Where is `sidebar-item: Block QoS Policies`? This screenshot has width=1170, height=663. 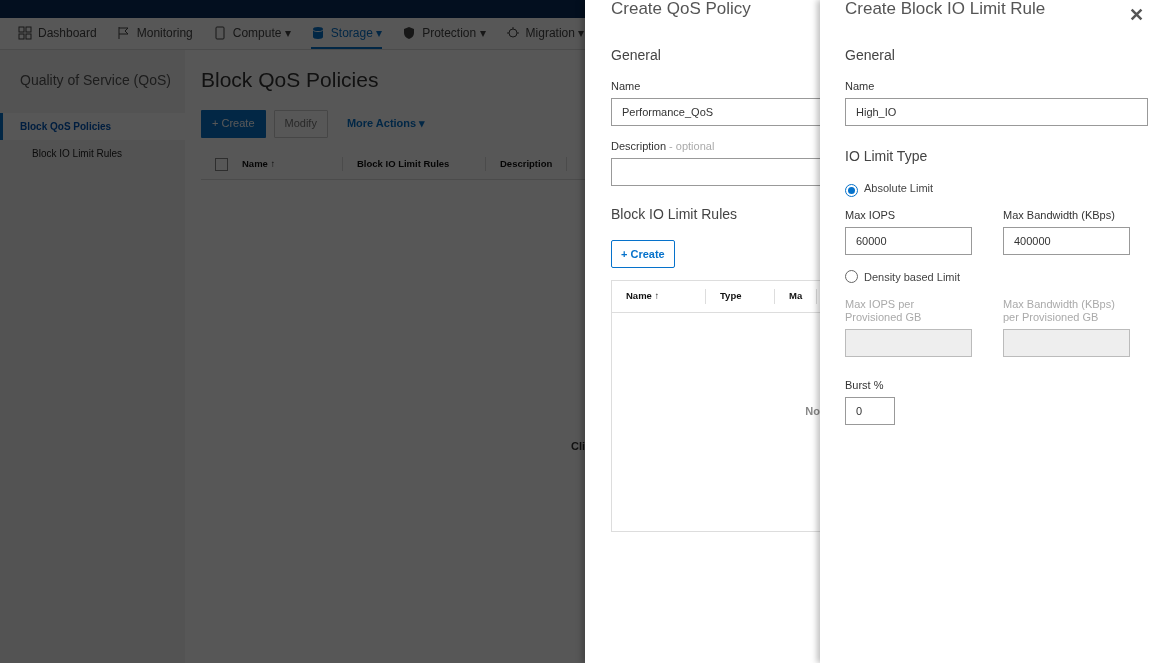
sidebar-item: Block QoS Policies is located at coordinates (92, 126).